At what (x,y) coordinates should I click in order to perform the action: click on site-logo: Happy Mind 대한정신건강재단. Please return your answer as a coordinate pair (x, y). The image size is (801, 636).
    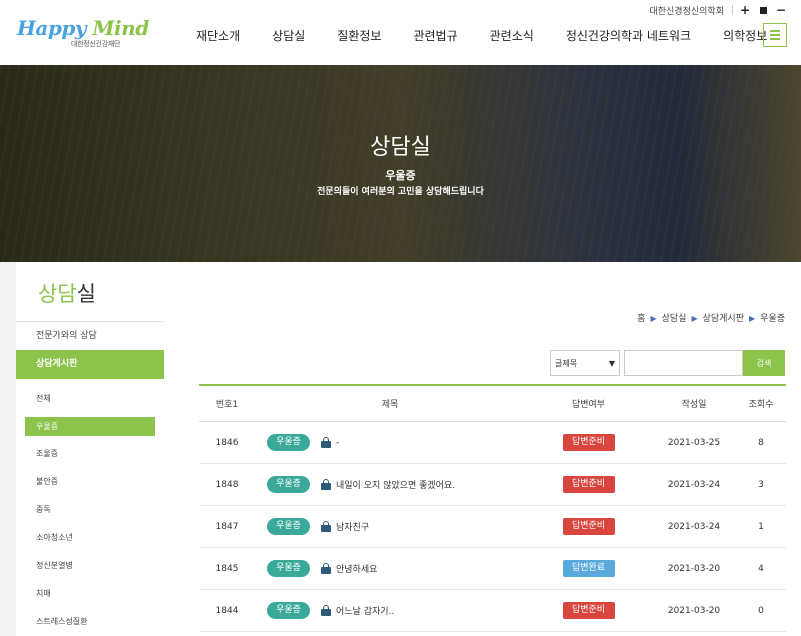
    Looking at the image, I should click on (83, 33).